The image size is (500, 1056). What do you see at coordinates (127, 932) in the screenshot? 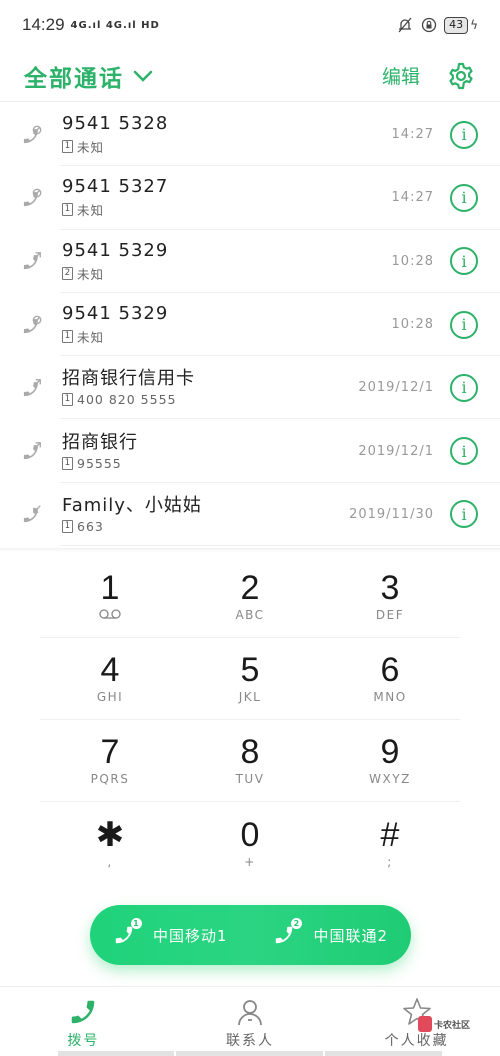
I see `phone-sim1-icon: 1` at bounding box center [127, 932].